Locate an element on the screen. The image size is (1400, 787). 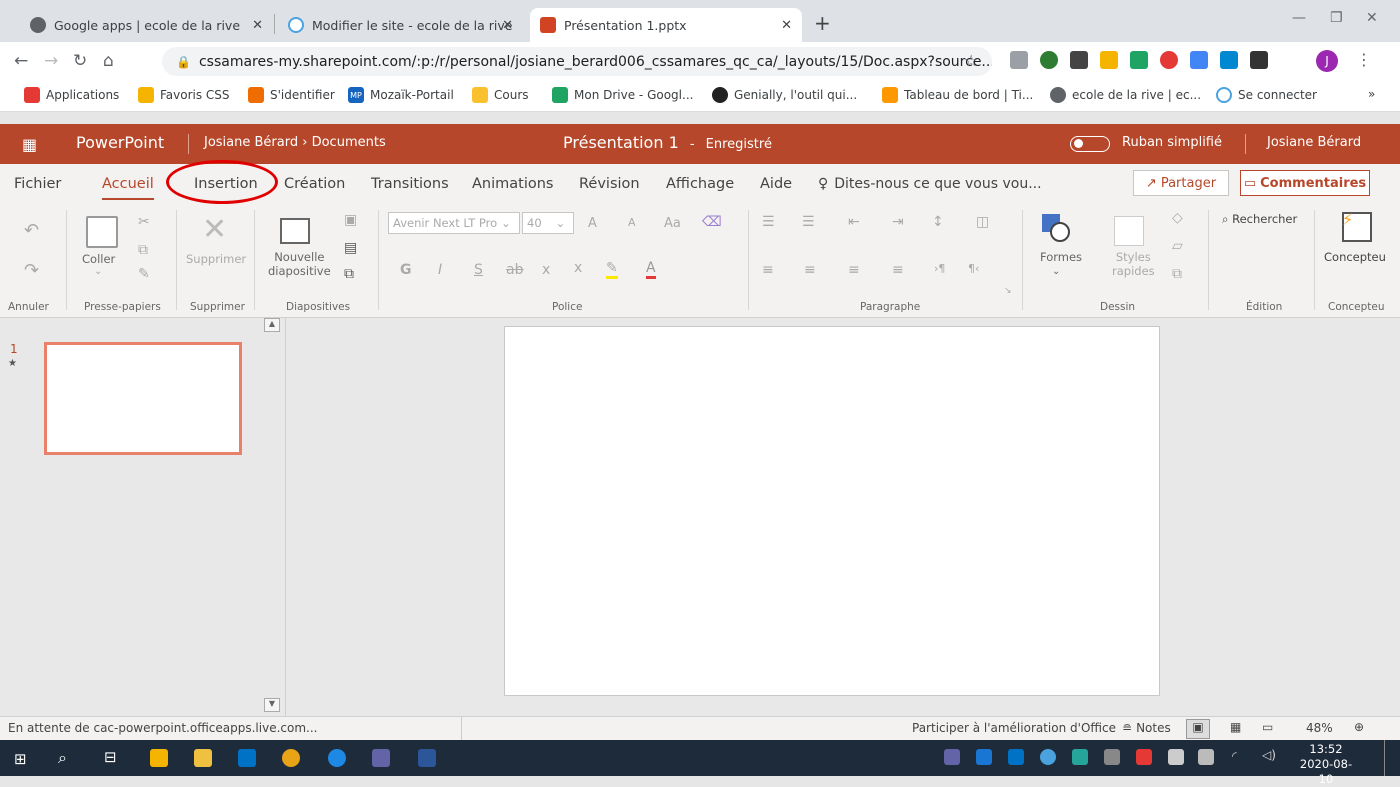
onedrive-icon is located at coordinates (984, 757).